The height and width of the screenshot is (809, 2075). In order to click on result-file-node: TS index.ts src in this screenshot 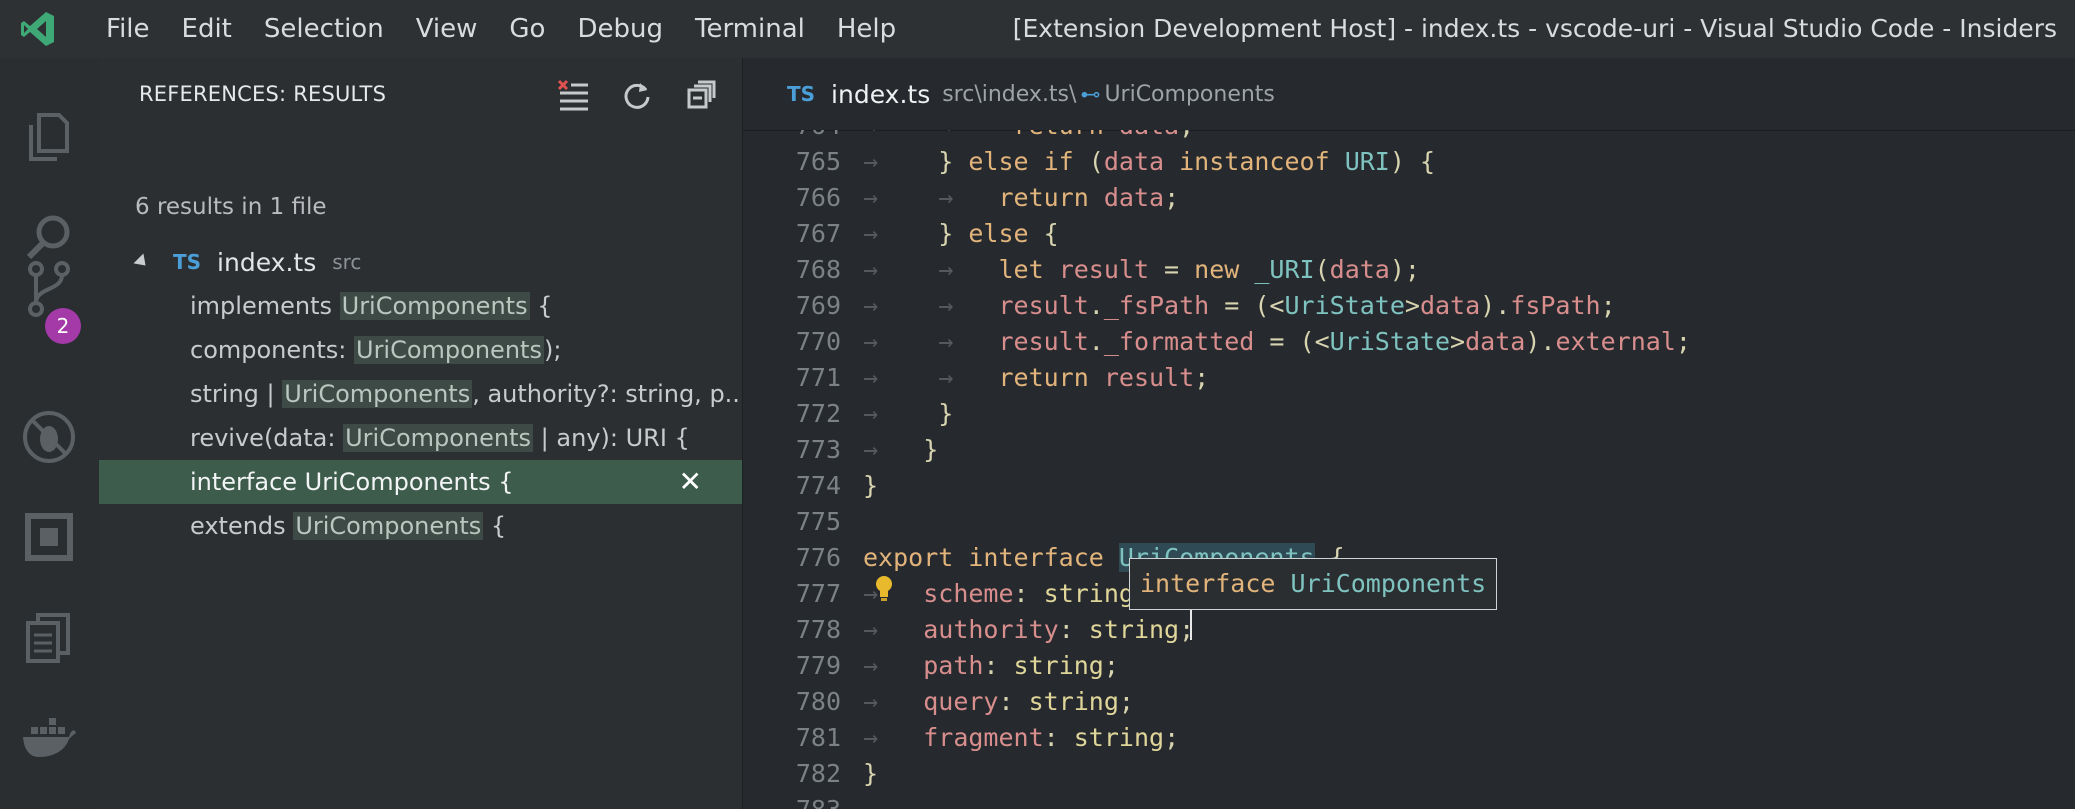, I will do `click(247, 262)`.